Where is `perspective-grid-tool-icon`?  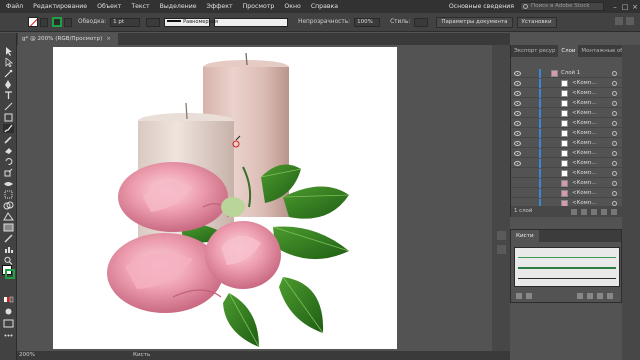
perspective-grid-tool-icon is located at coordinates (8, 216).